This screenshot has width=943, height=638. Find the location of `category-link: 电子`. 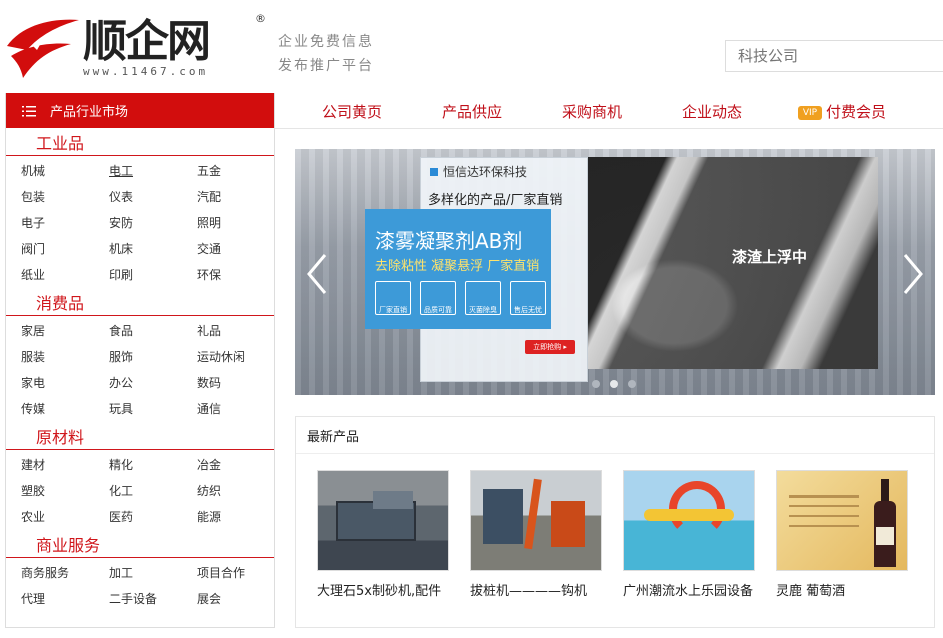

category-link: 电子 is located at coordinates (65, 223).